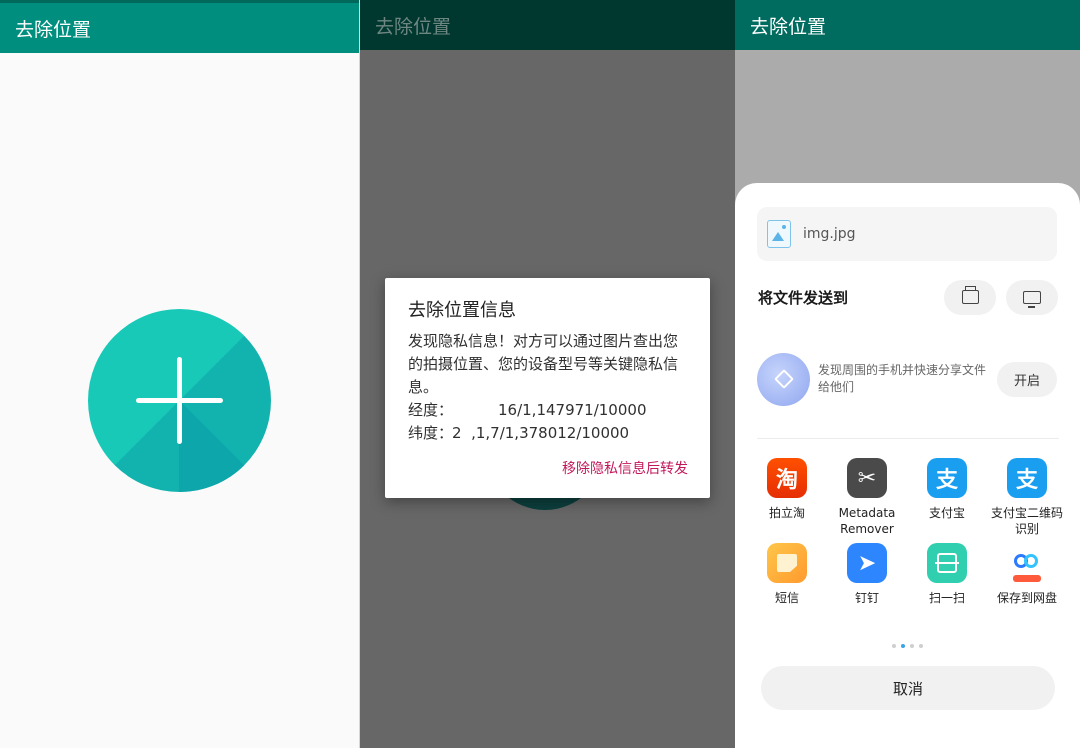  I want to click on scan-icon, so click(947, 563).